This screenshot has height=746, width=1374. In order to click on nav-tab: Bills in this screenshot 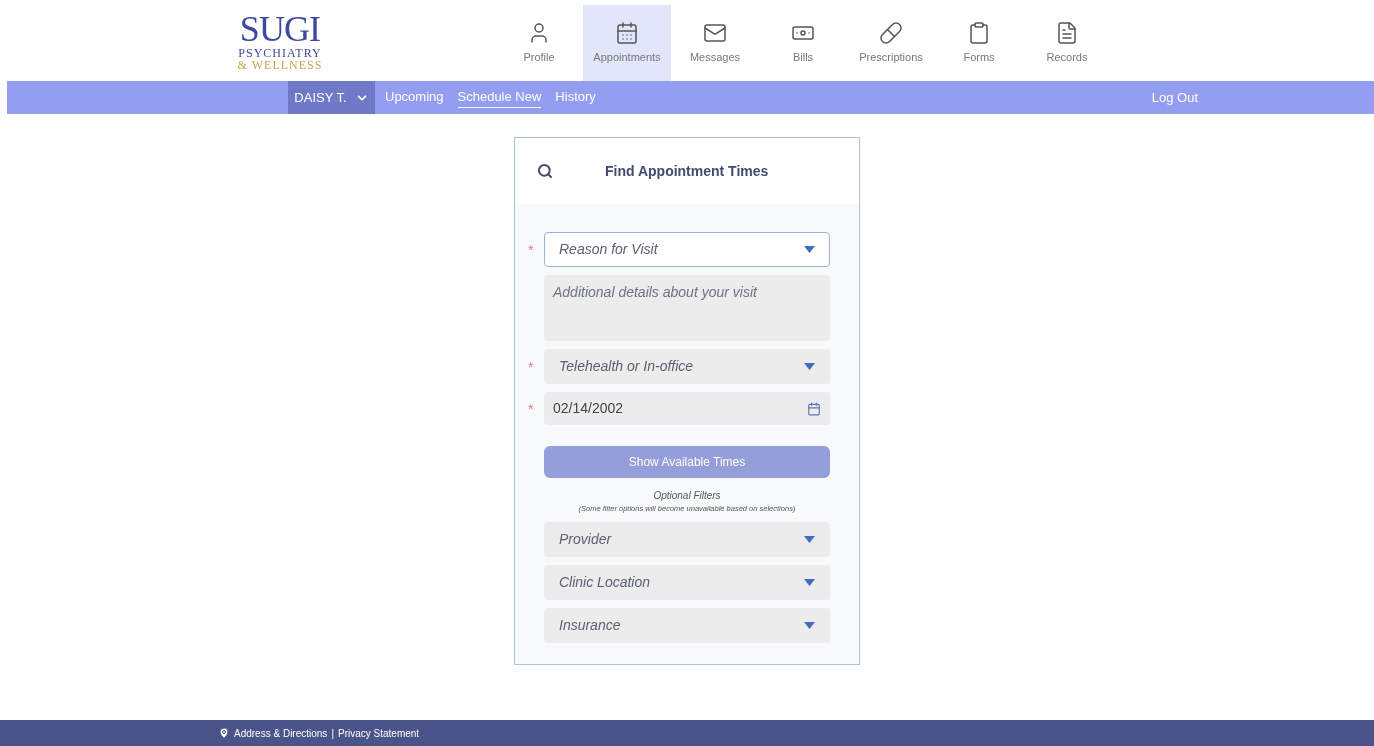, I will do `click(803, 43)`.